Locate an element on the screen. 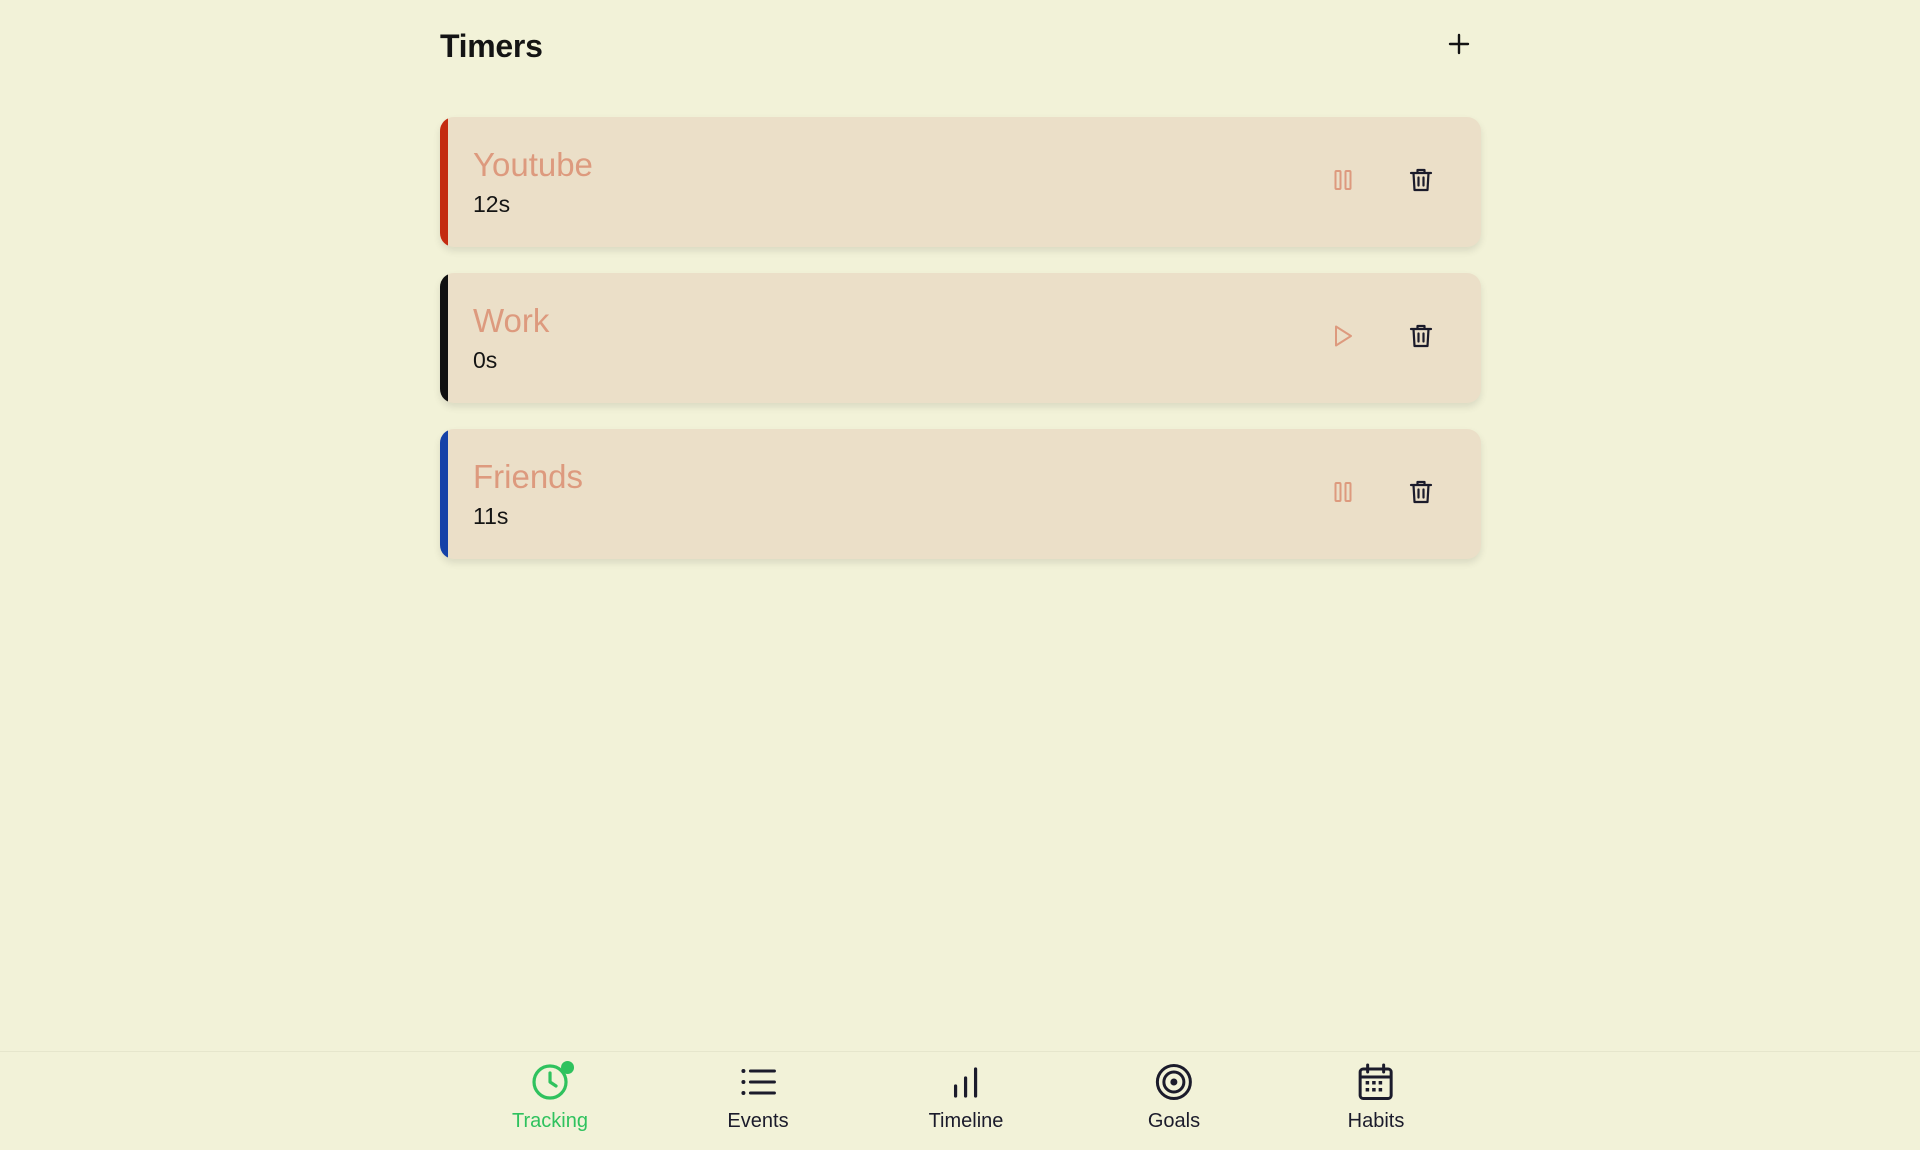 The height and width of the screenshot is (1150, 1920). play-button is located at coordinates (1343, 338).